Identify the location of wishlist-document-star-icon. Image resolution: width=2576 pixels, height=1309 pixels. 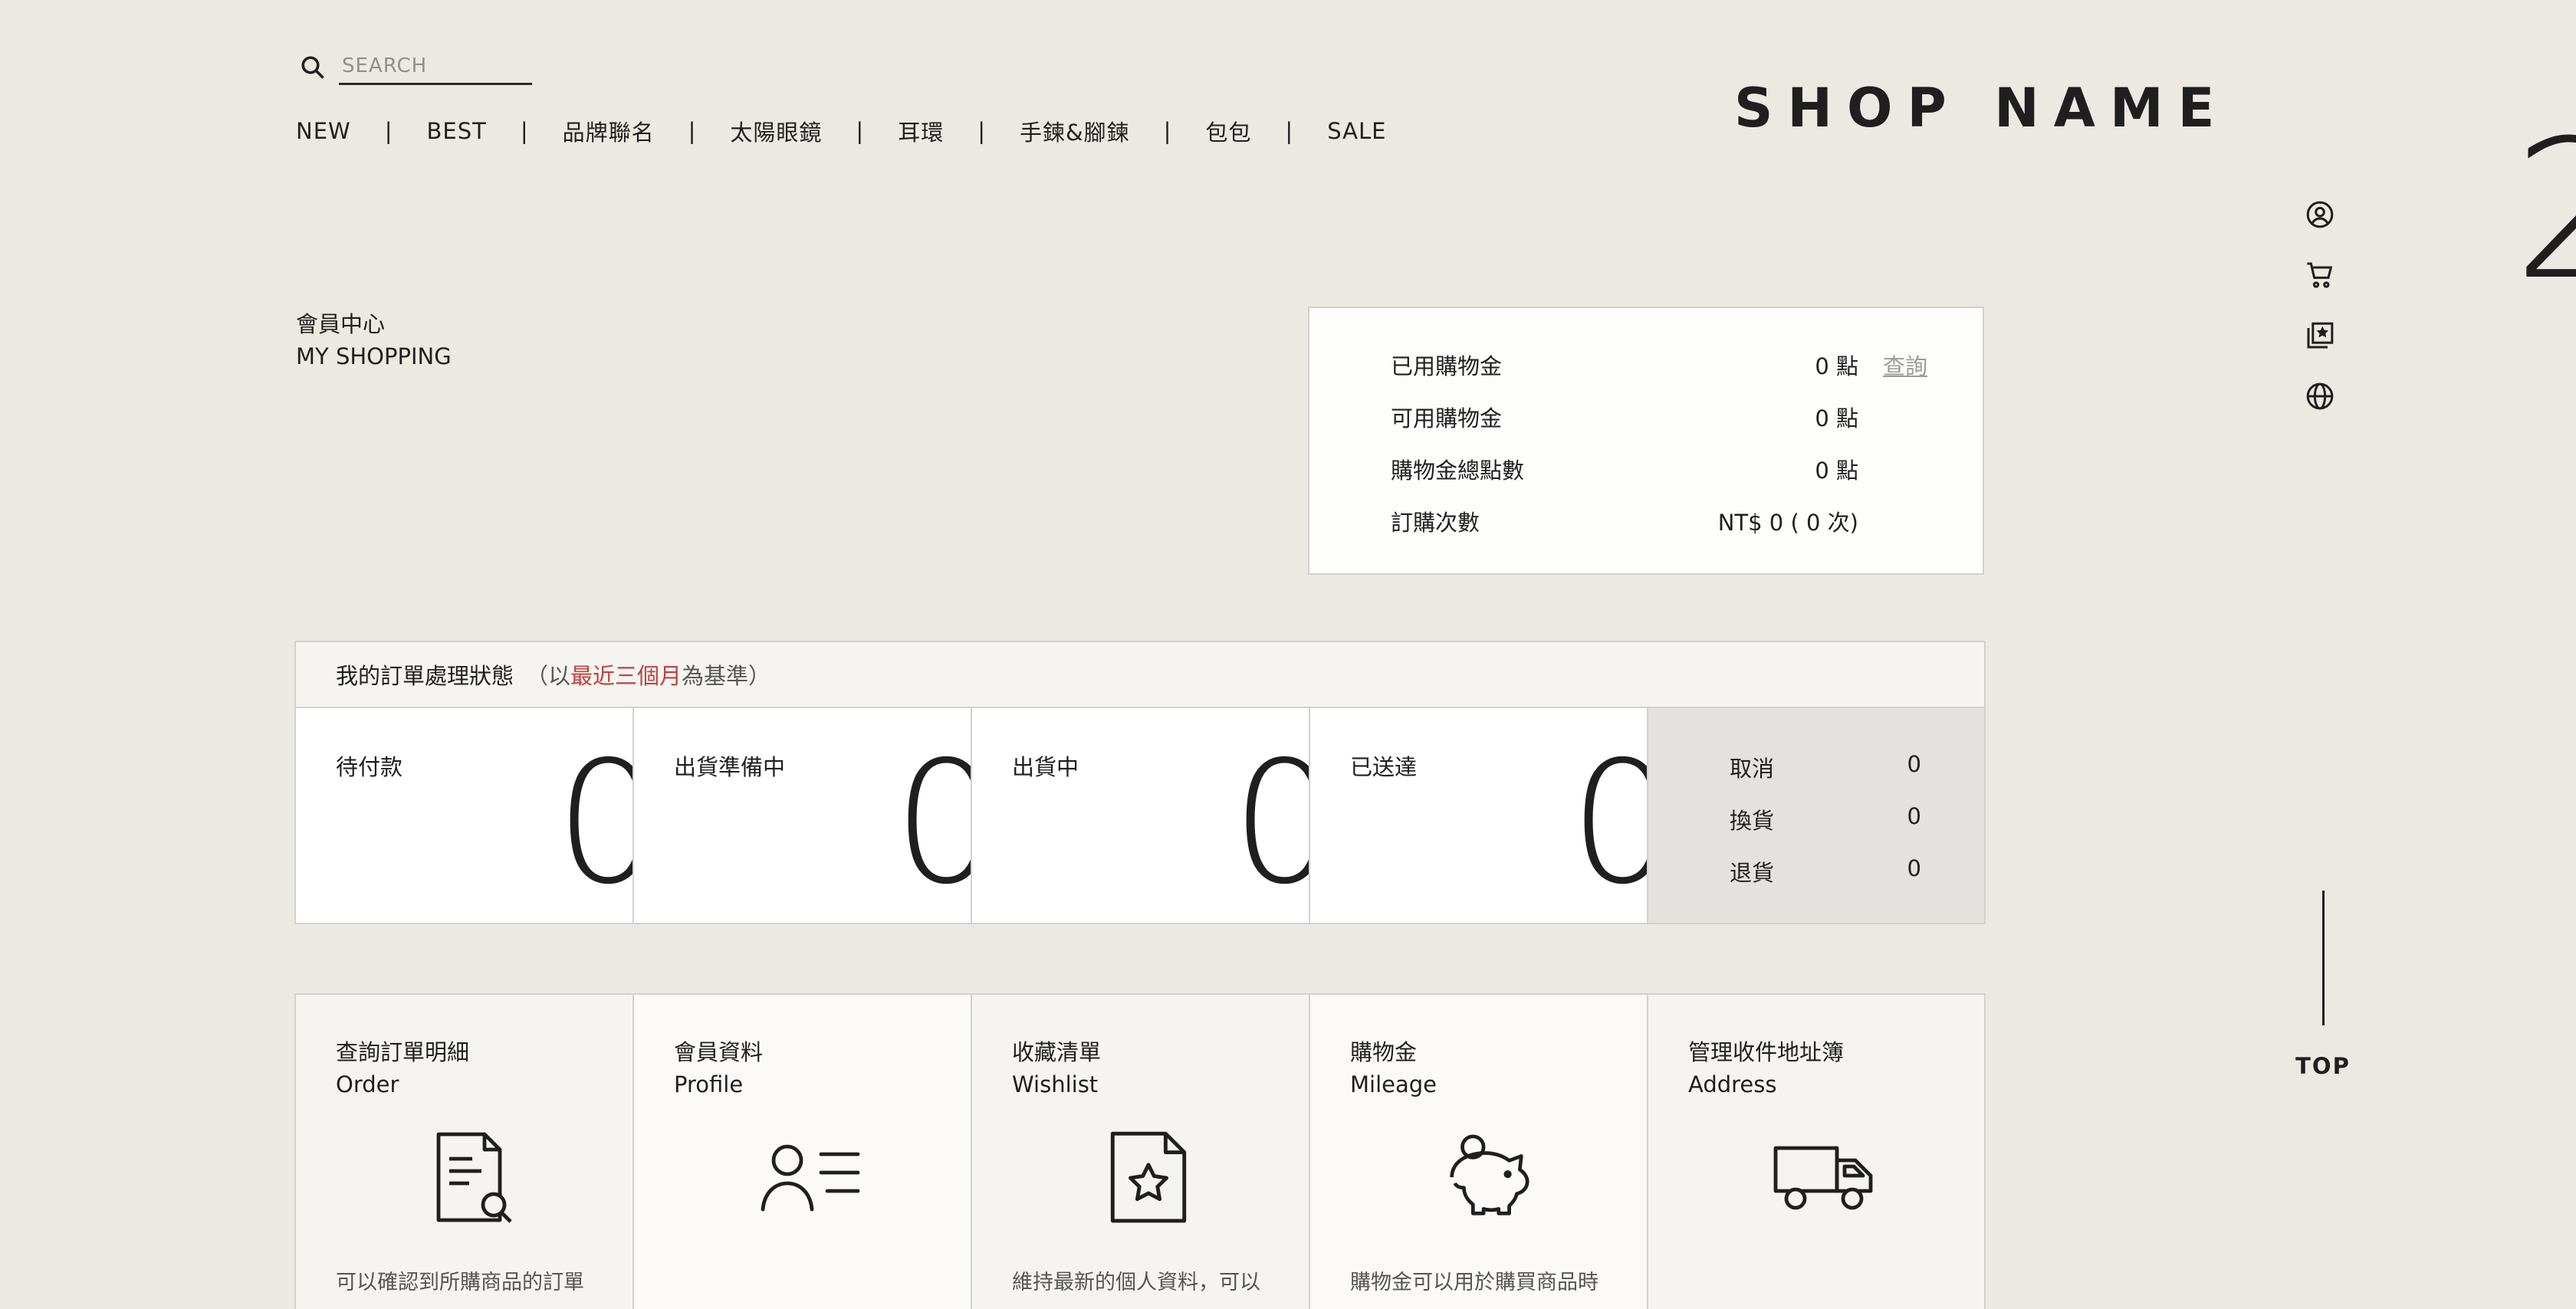
(1148, 1177).